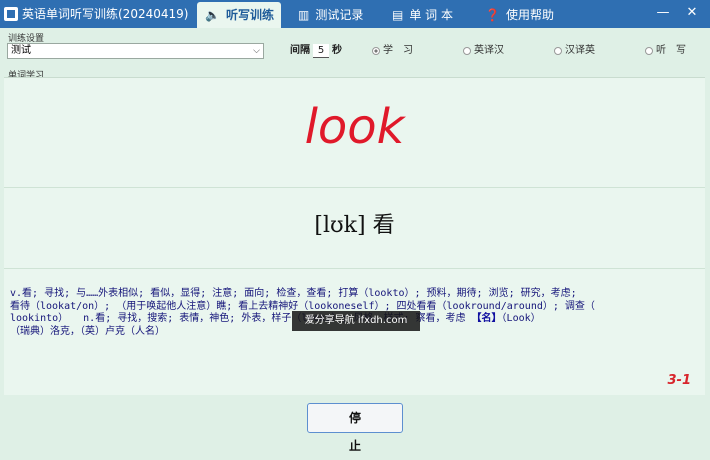 The width and height of the screenshot is (710, 460). I want to click on mode-radio-cn-to-en: 汉译英, so click(574, 51).